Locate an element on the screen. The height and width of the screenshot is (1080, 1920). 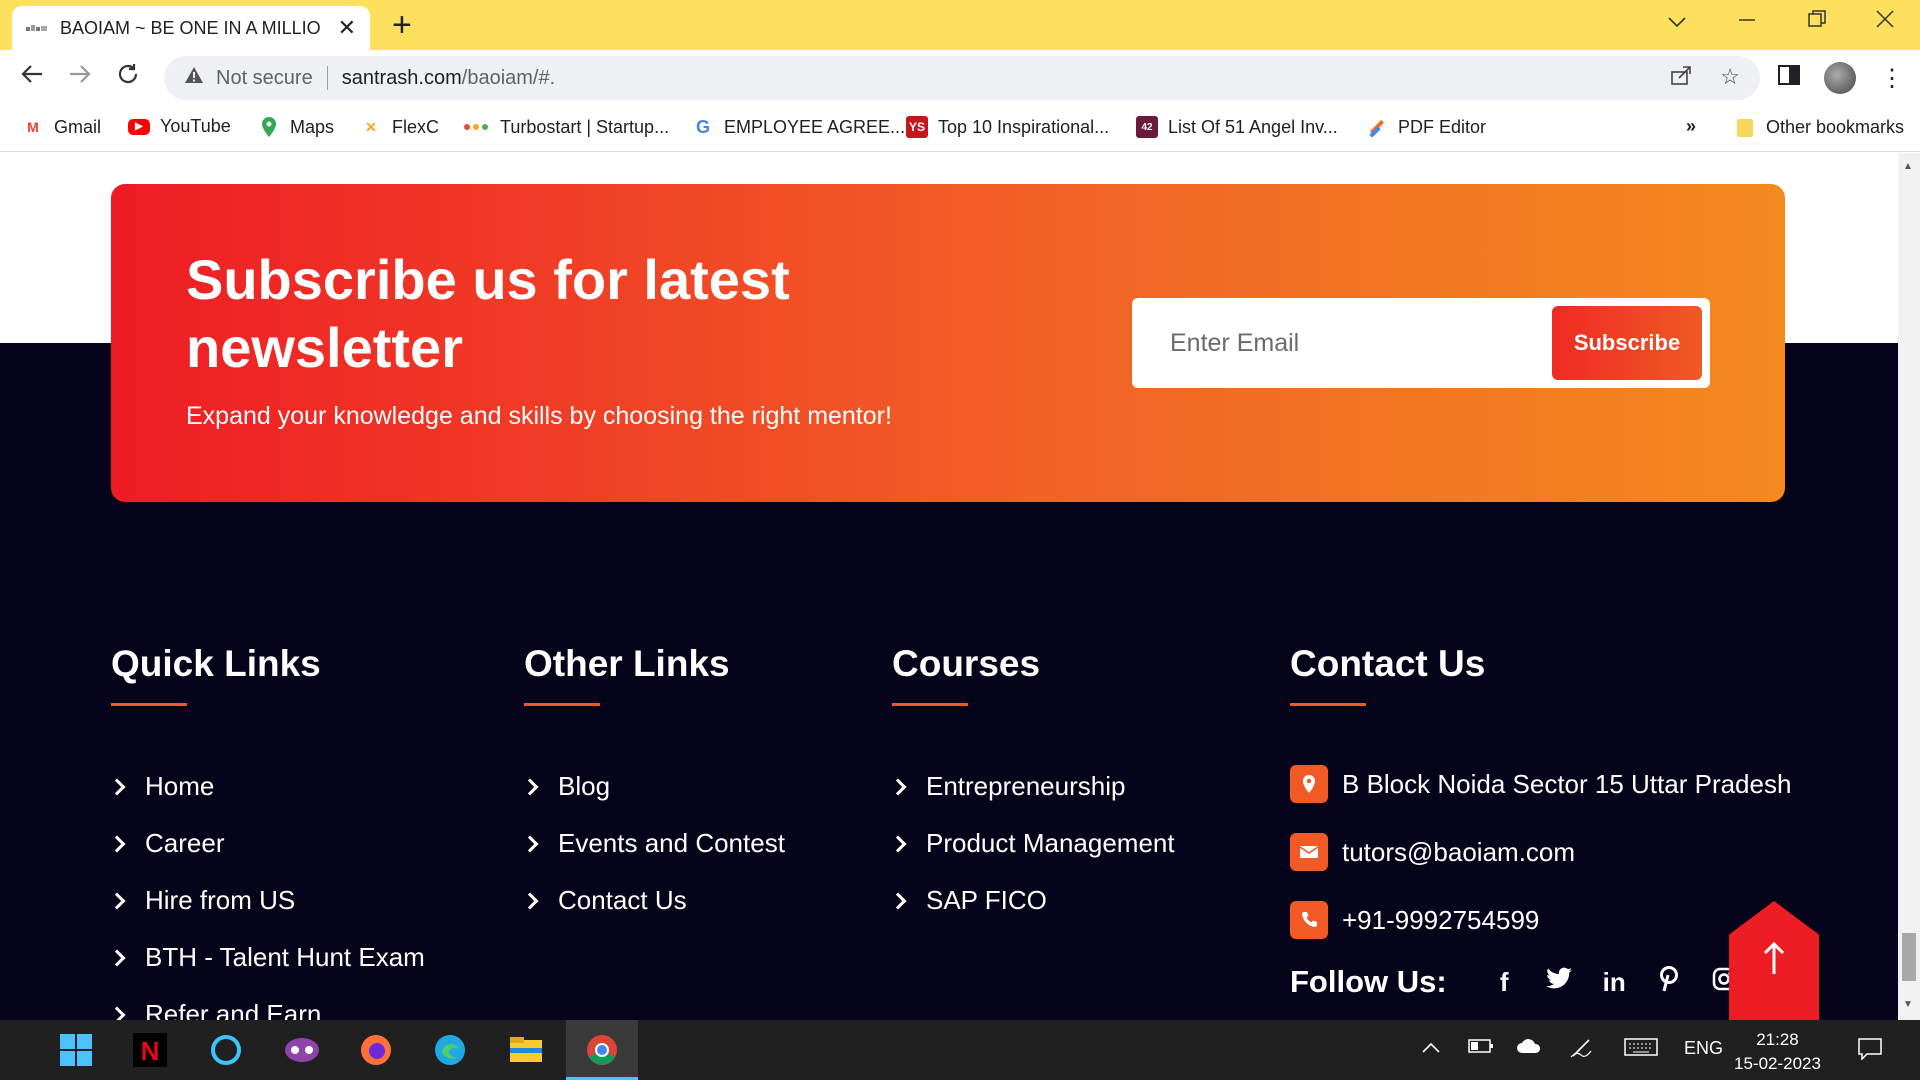
battery-icon is located at coordinates (1481, 1048).